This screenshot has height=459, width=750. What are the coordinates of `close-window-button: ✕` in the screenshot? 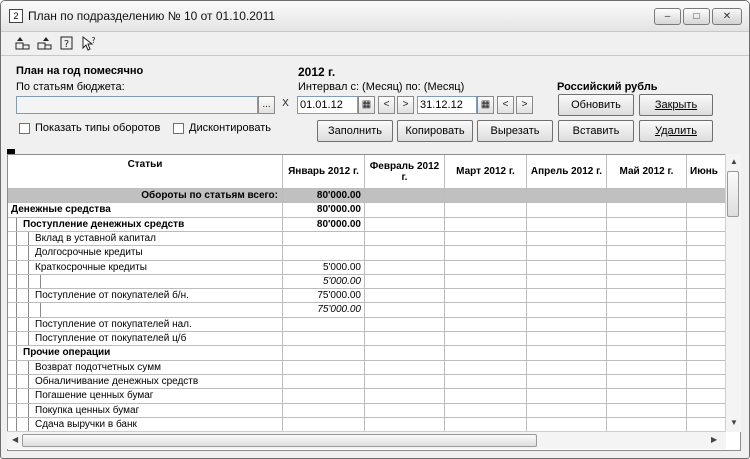 It's located at (727, 16).